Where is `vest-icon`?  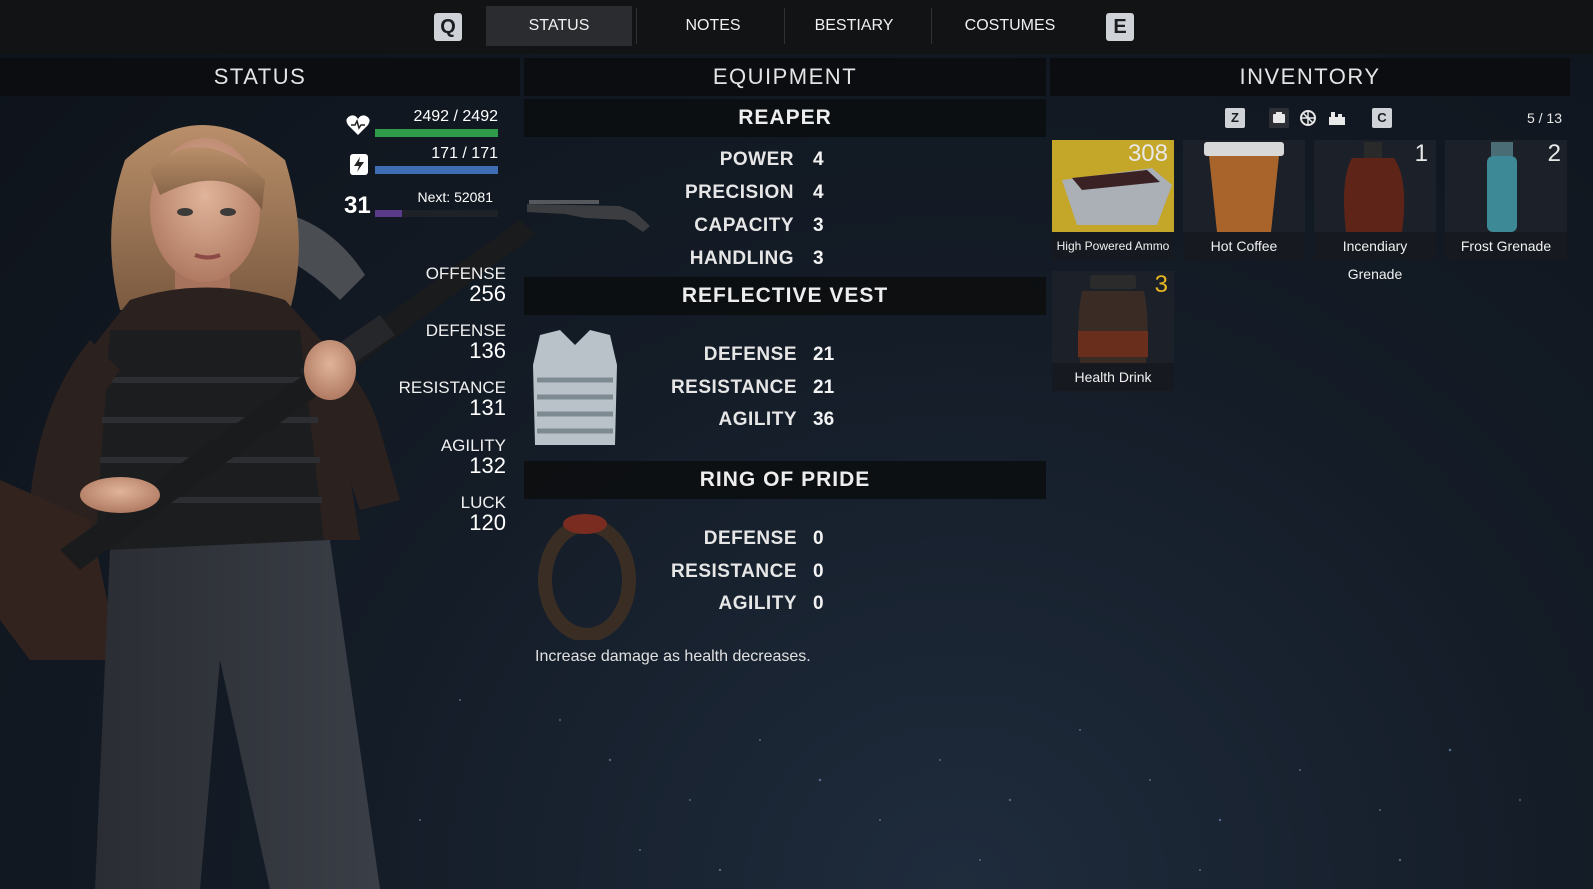
vest-icon is located at coordinates (575, 390).